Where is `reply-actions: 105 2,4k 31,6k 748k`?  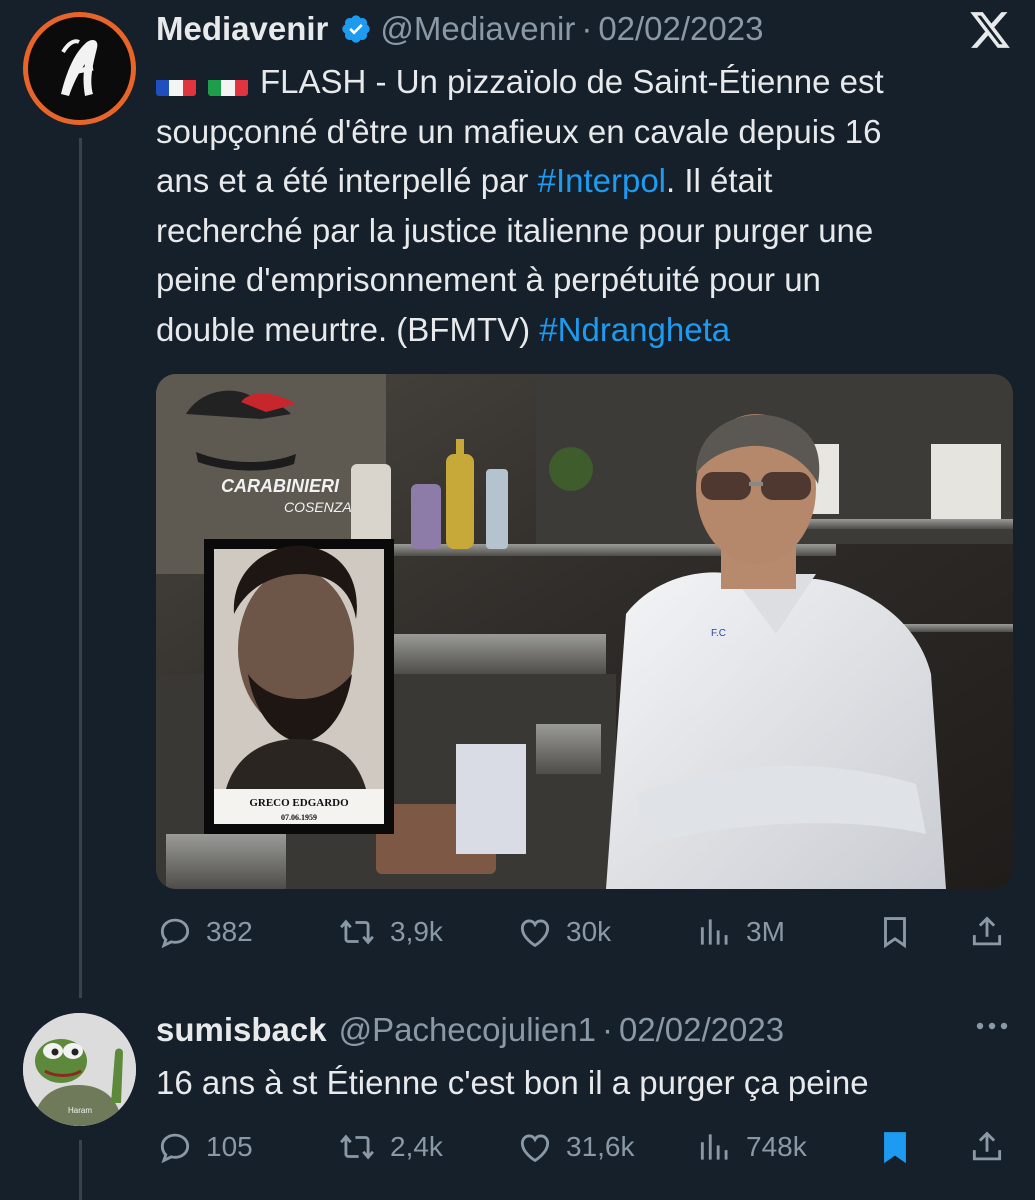 reply-actions: 105 2,4k 31,6k 748k is located at coordinates (581, 1147).